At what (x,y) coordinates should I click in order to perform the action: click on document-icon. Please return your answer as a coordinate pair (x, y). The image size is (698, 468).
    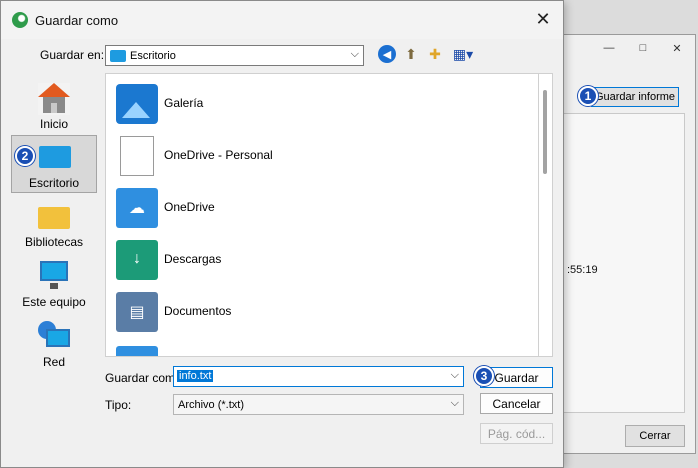
    Looking at the image, I should click on (137, 156).